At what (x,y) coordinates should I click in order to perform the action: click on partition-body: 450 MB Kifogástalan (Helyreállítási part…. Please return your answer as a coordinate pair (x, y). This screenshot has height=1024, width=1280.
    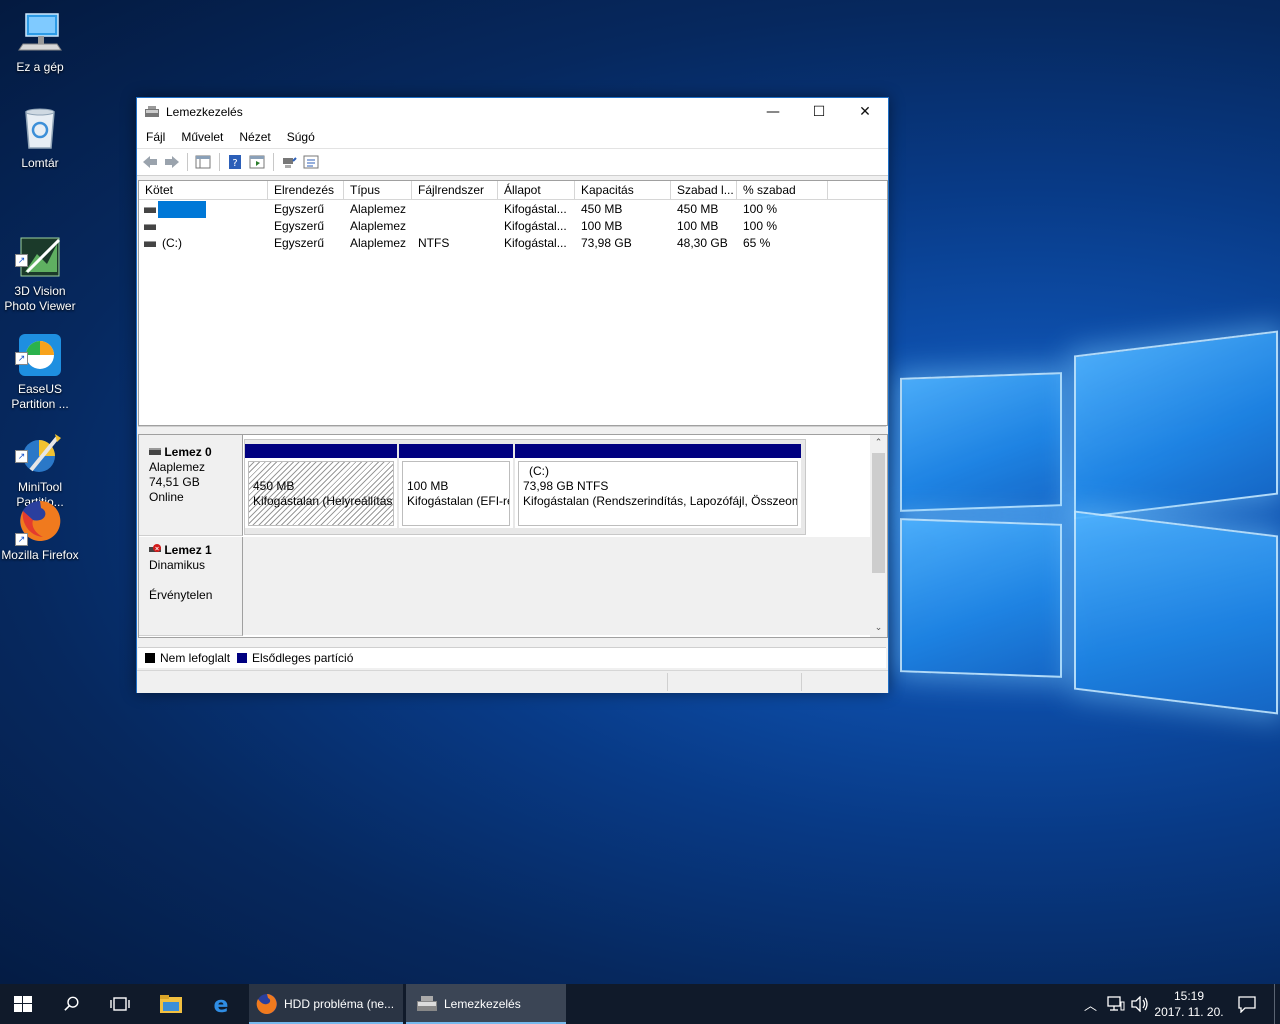
    Looking at the image, I should click on (321, 493).